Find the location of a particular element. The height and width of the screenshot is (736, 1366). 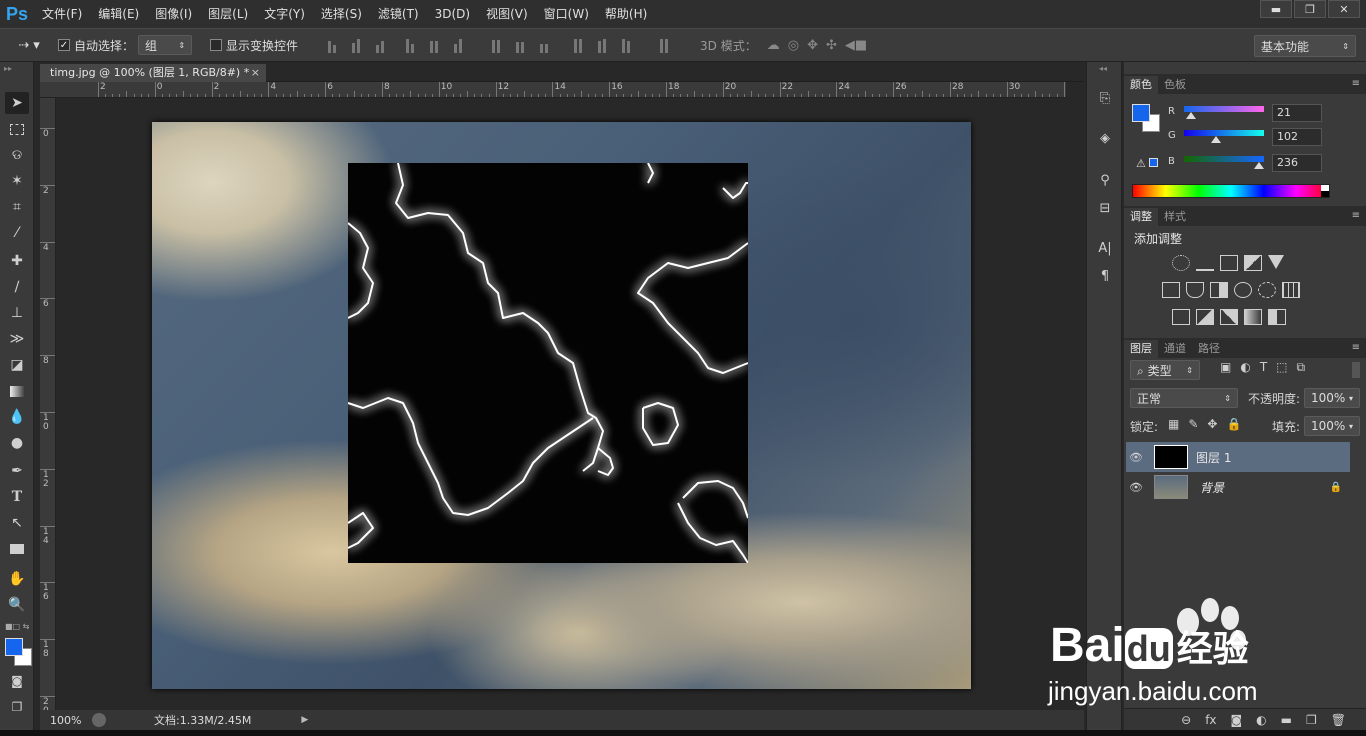

menu-window: 窗口(W) is located at coordinates (566, 14).